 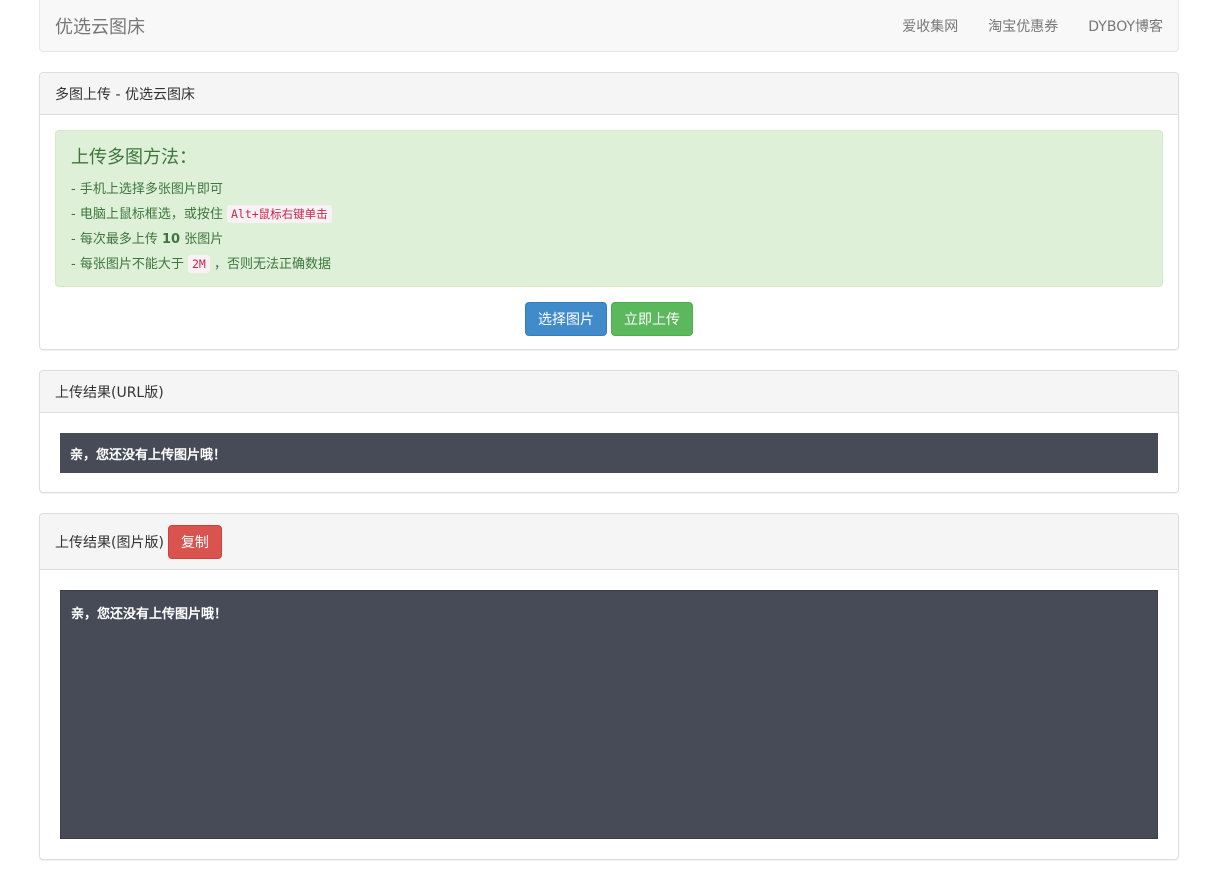 I want to click on url-result-body: 亲，您还没有上传图片哦！, so click(x=609, y=452).